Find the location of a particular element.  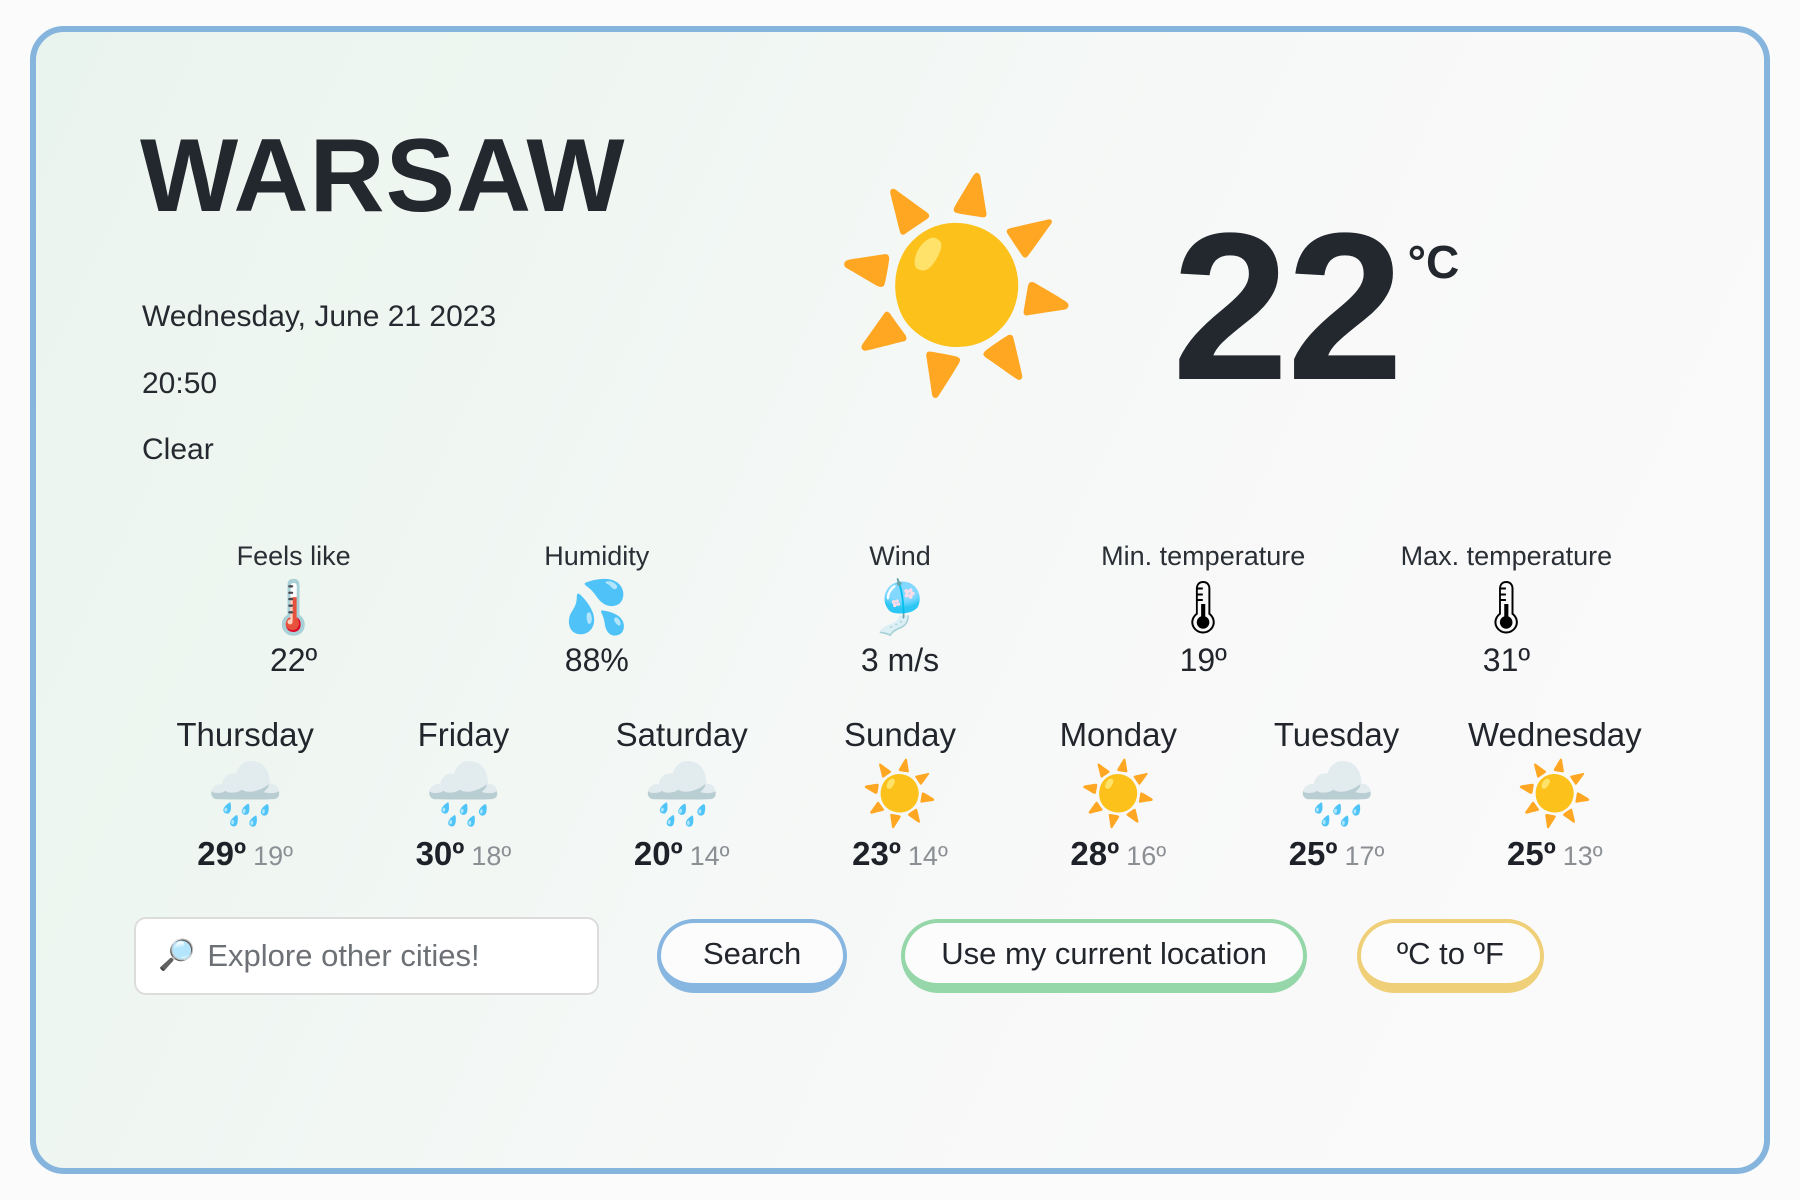

forecast-low: 16º is located at coordinates (1146, 856).